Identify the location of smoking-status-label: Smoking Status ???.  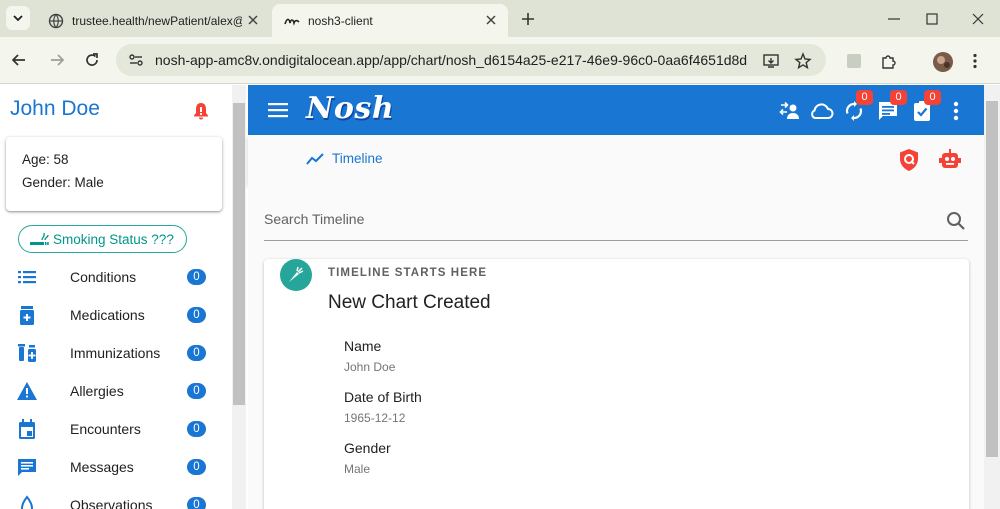
(113, 239).